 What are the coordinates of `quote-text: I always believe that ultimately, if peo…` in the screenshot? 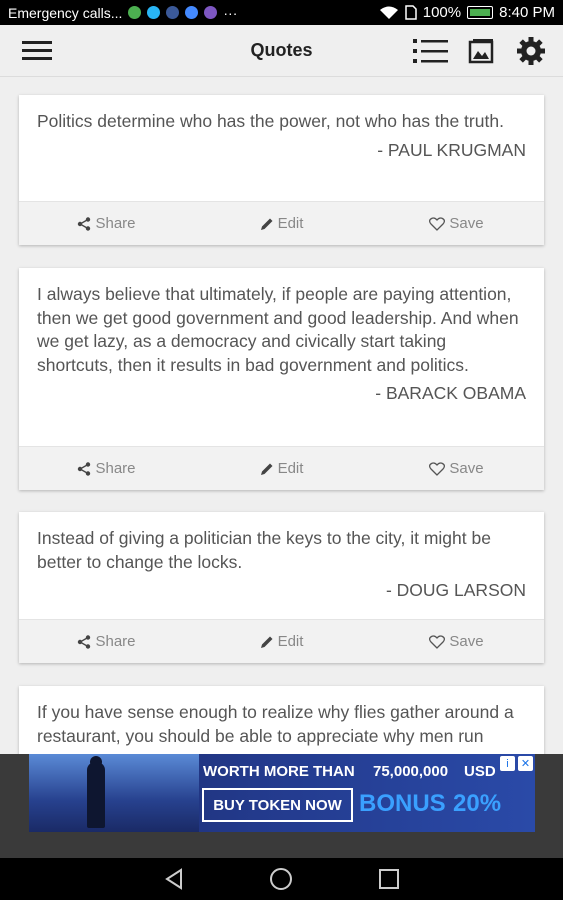 It's located at (278, 329).